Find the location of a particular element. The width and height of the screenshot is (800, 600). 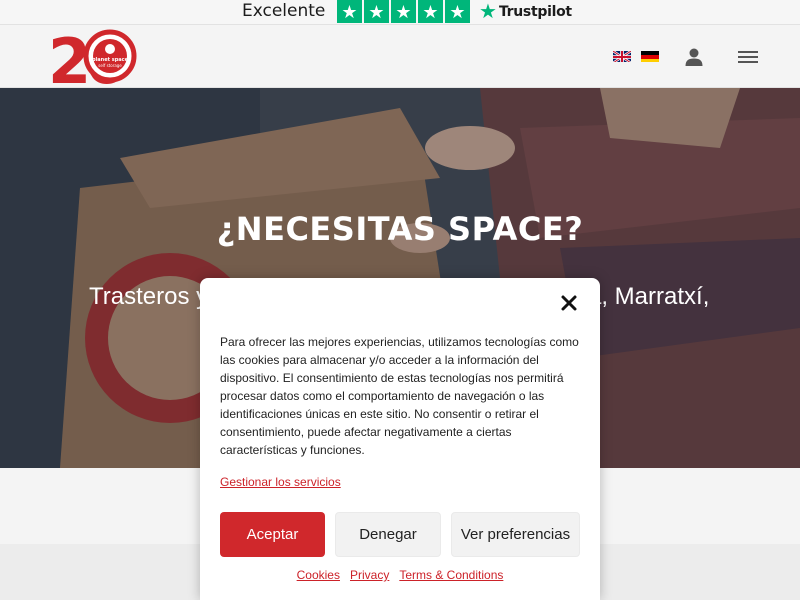

close-icon is located at coordinates (569, 303).